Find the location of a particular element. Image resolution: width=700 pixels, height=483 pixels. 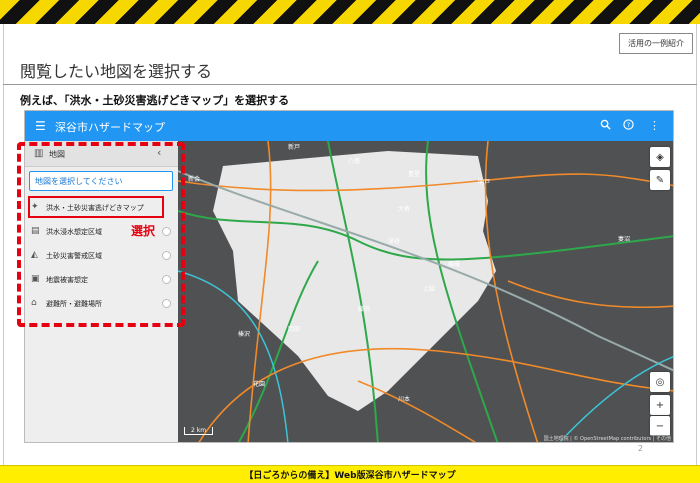

svg-text: 榛沢 is located at coordinates (244, 334).